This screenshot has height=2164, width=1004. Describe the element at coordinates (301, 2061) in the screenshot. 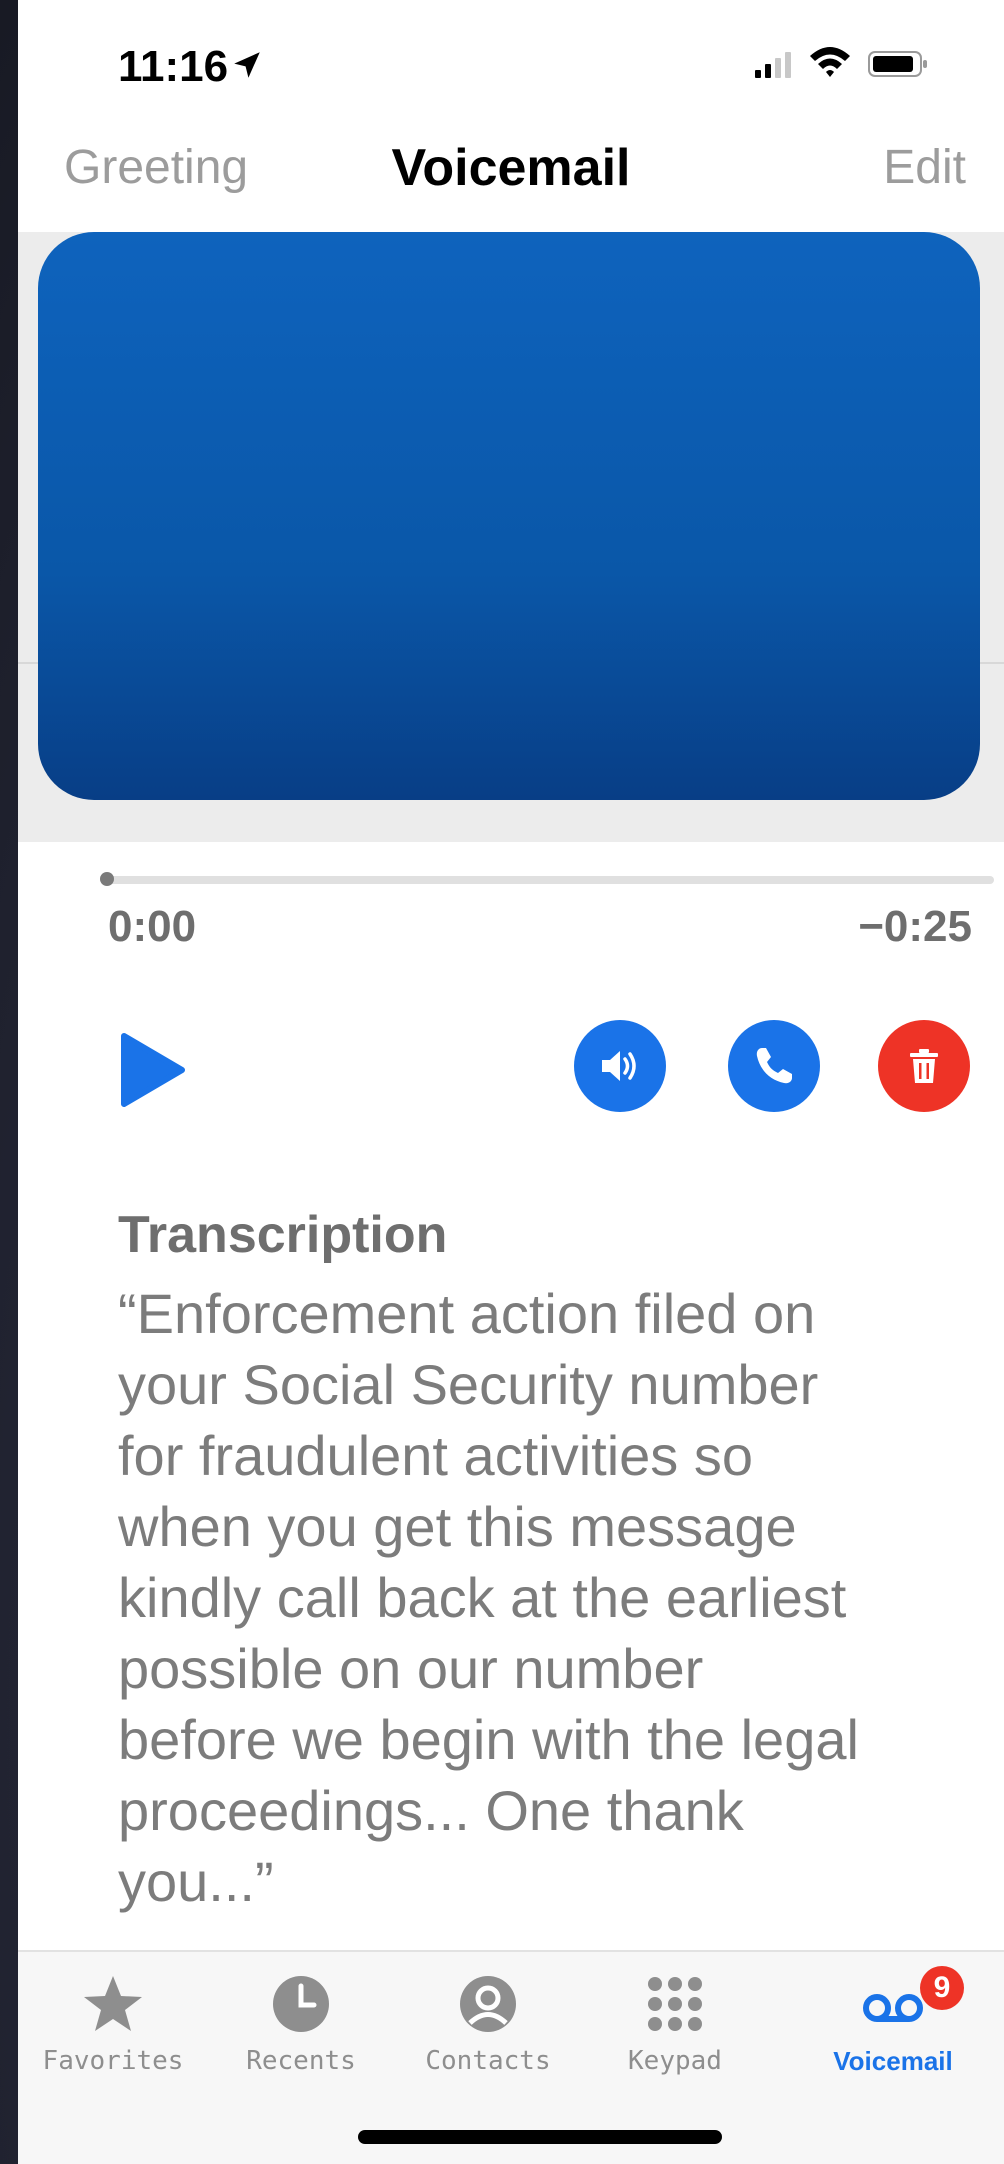

I see `tab-label: Recents` at that location.